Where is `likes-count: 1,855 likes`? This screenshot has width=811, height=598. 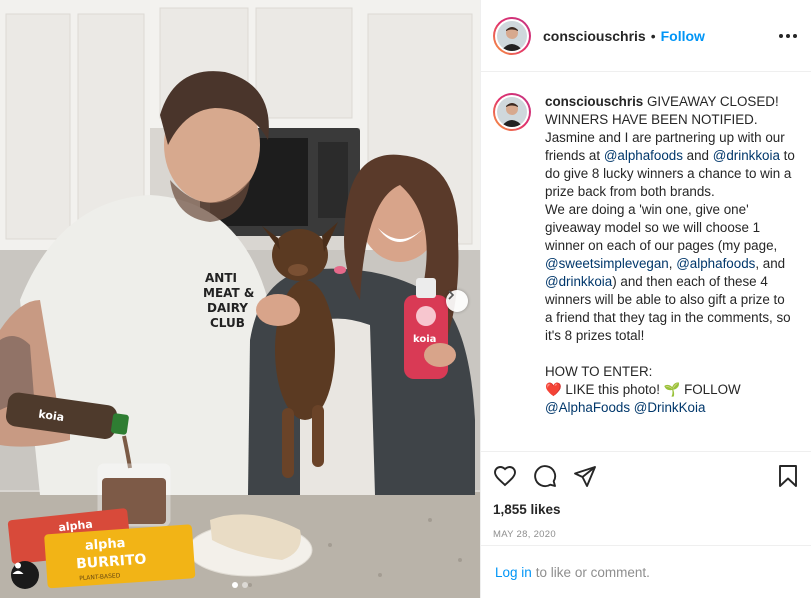 likes-count: 1,855 likes is located at coordinates (646, 509).